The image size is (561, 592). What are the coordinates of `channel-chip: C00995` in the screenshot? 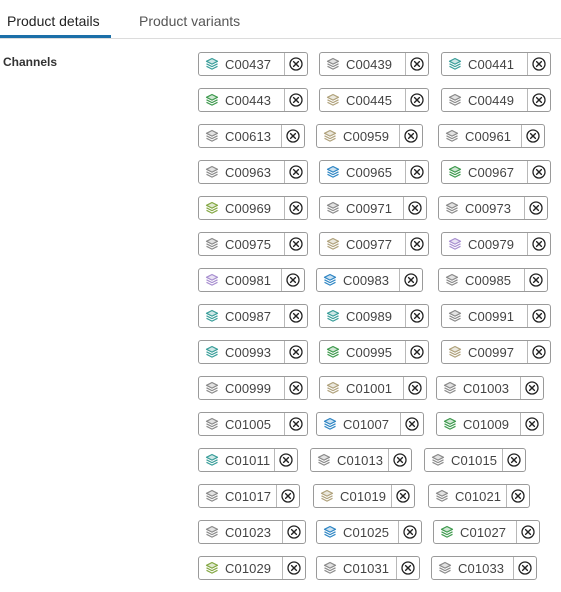 It's located at (374, 352).